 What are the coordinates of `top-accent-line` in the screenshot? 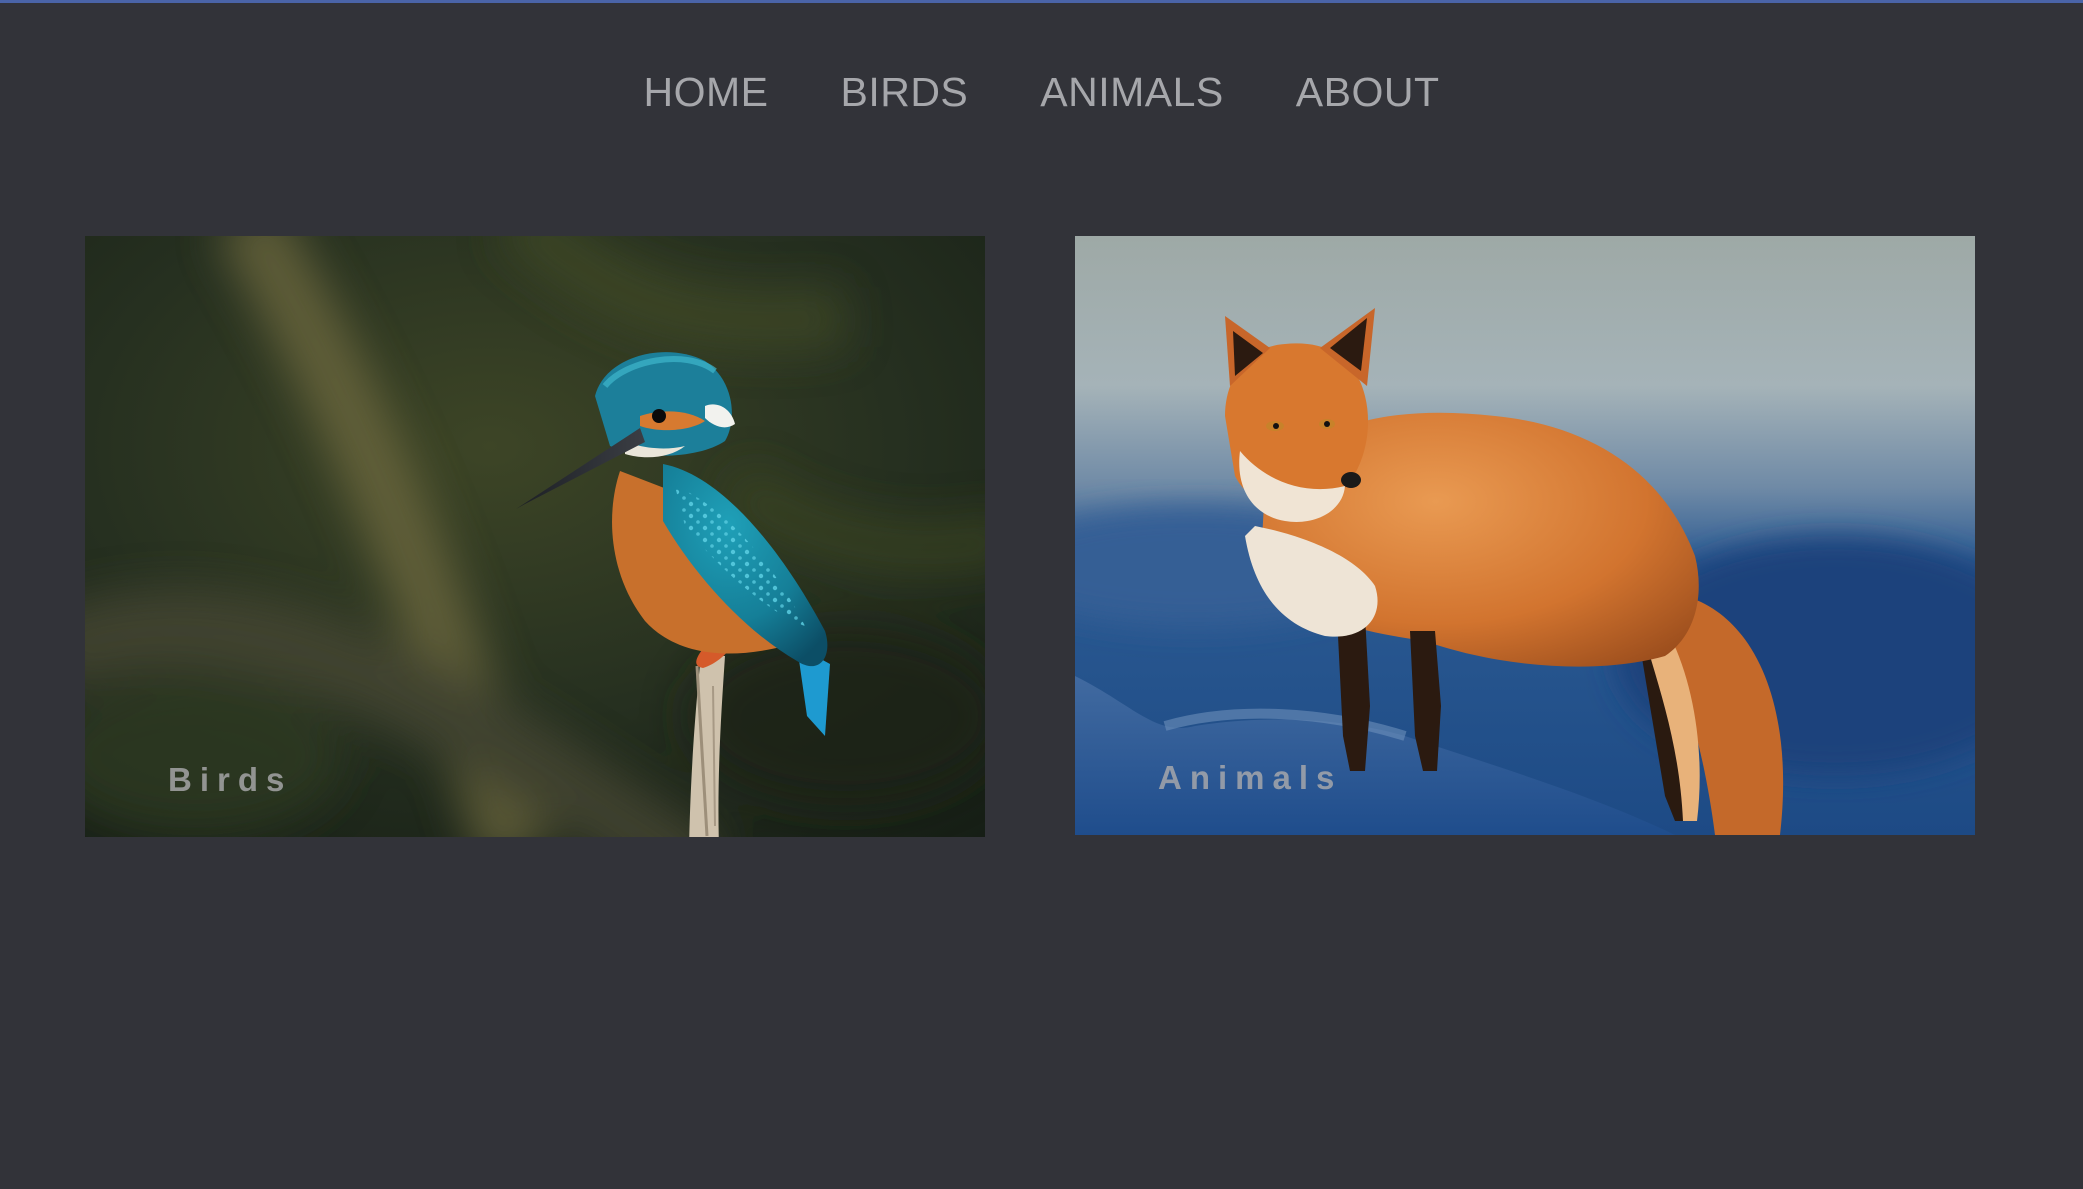 It's located at (1041, 1).